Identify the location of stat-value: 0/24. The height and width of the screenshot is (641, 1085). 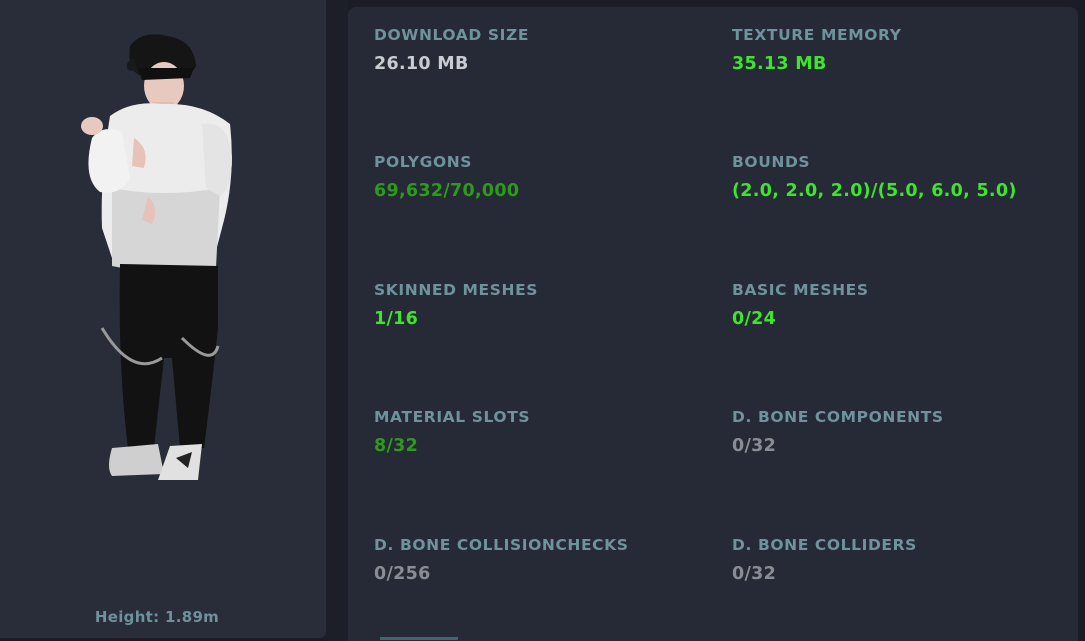
(754, 319).